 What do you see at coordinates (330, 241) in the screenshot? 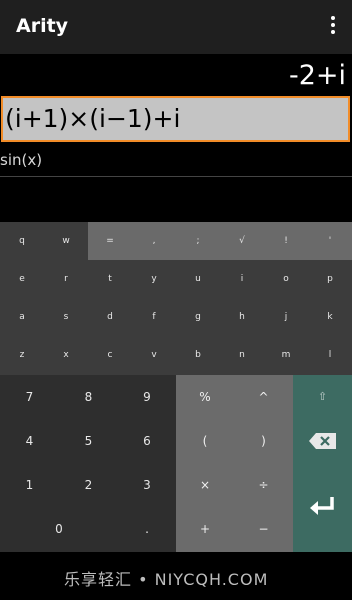
I see `key-apostrophe: '` at bounding box center [330, 241].